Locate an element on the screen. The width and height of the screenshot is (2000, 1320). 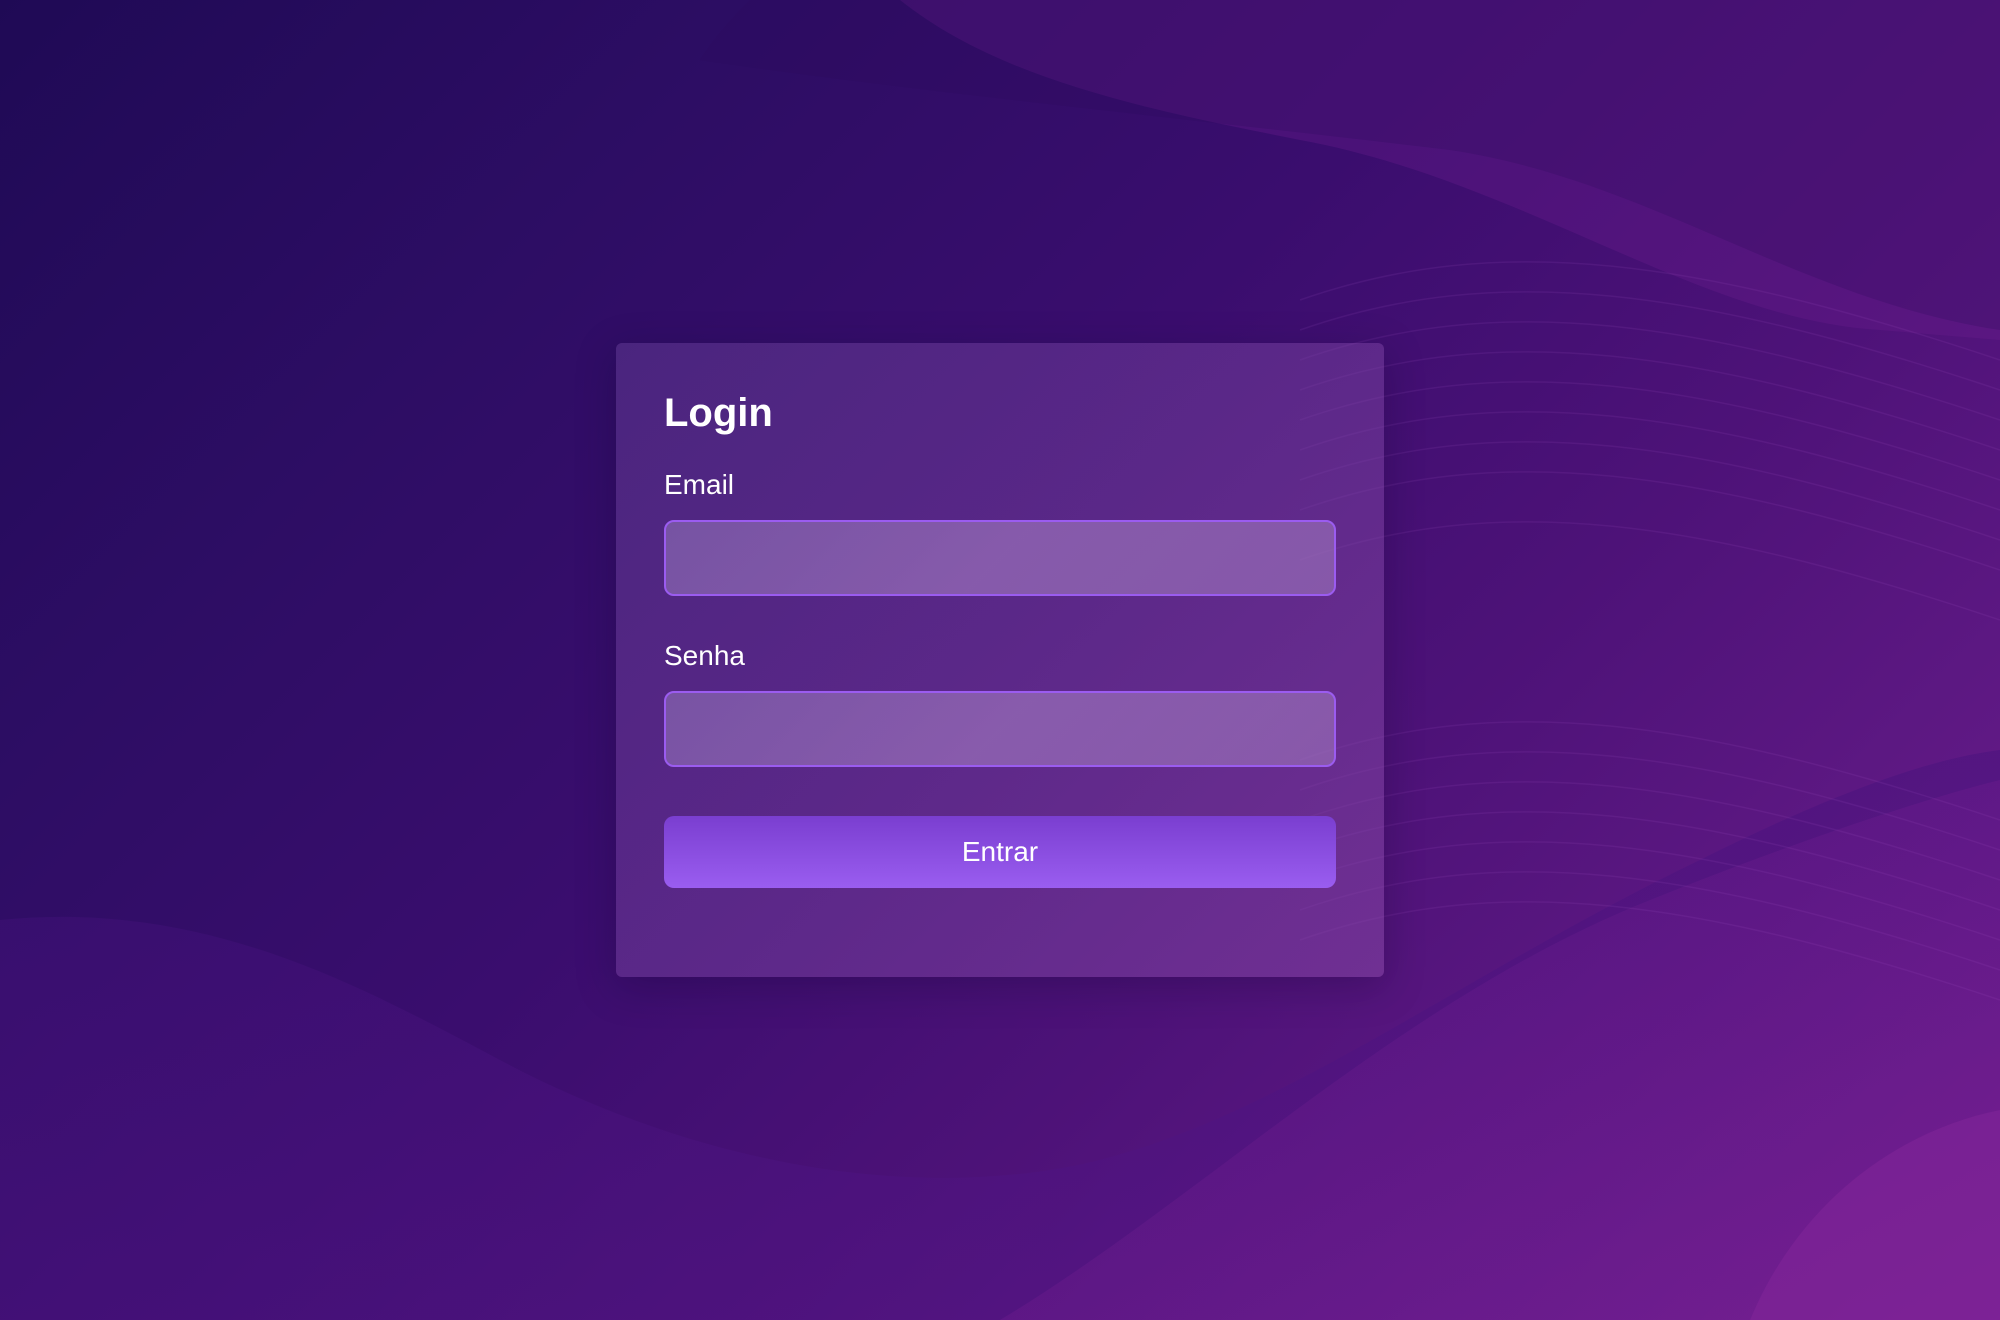
password-input is located at coordinates (1000, 729).